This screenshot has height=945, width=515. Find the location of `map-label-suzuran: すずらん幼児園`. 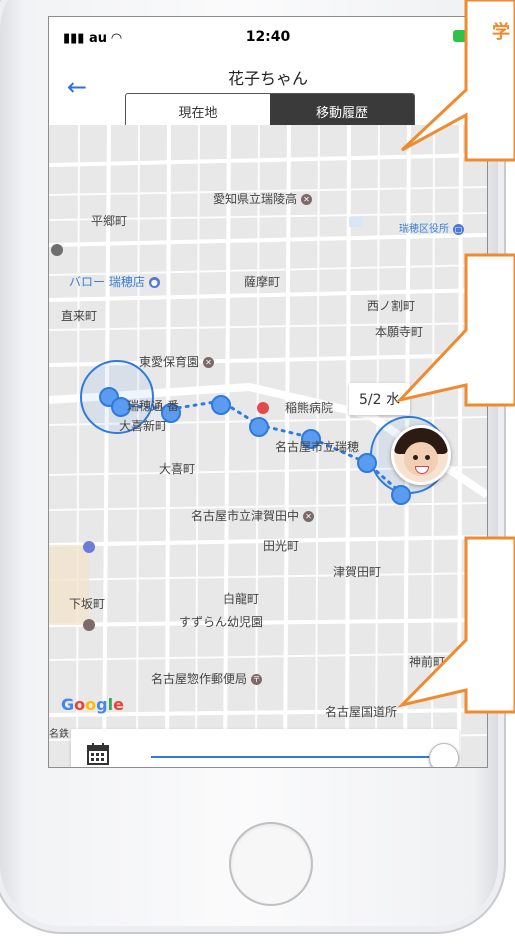

map-label-suzuran: すずらん幼児園 is located at coordinates (221, 622).